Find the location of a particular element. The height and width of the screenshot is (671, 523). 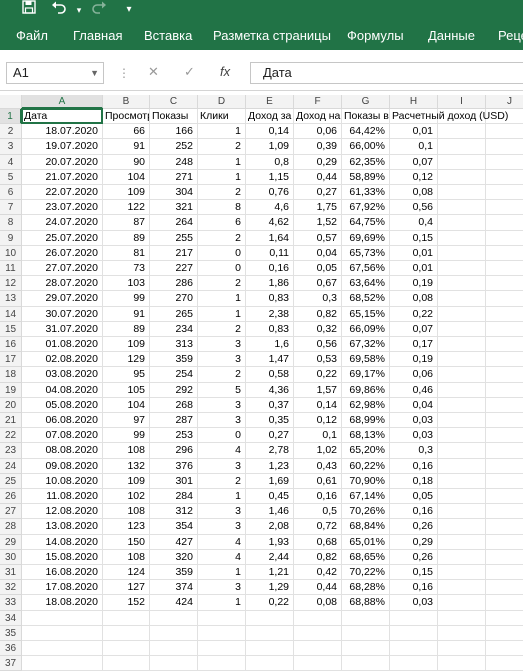

cell-E22: 0,27 is located at coordinates (270, 436).